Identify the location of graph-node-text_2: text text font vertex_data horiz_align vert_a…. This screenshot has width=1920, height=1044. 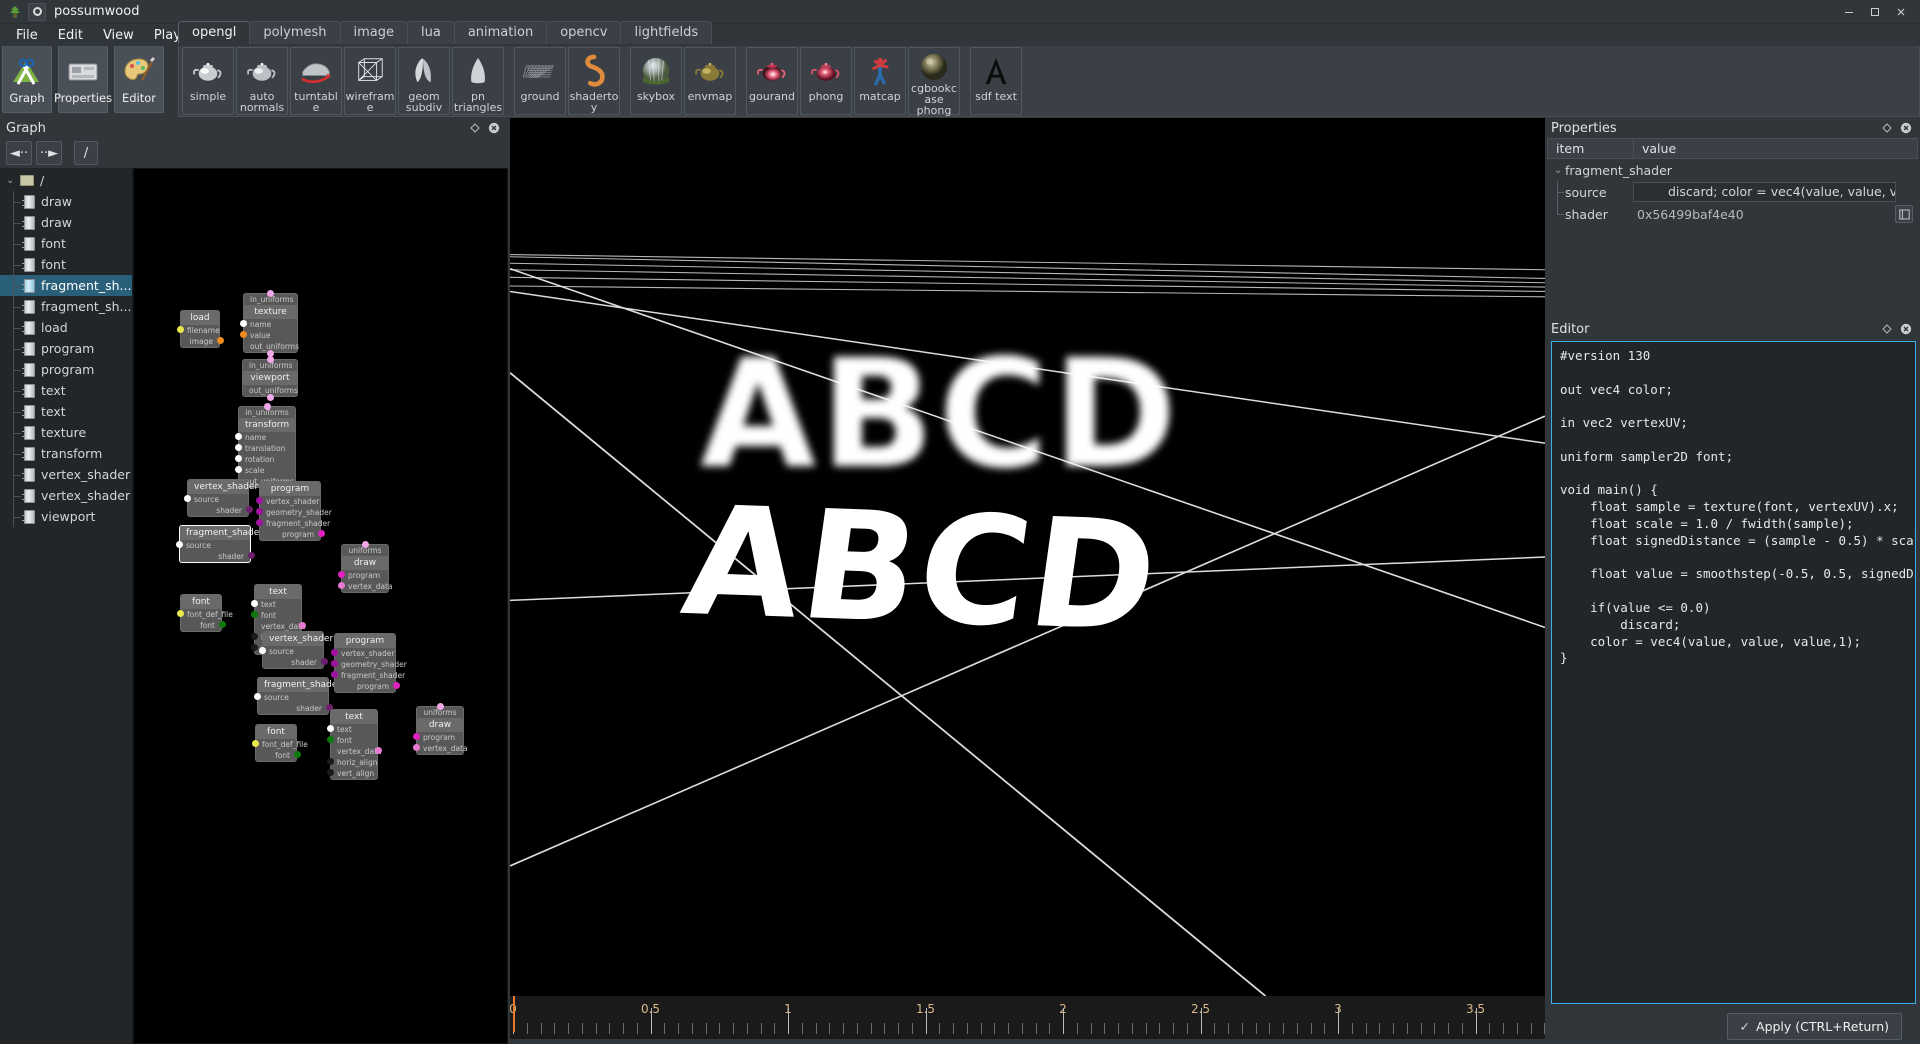
(356, 744).